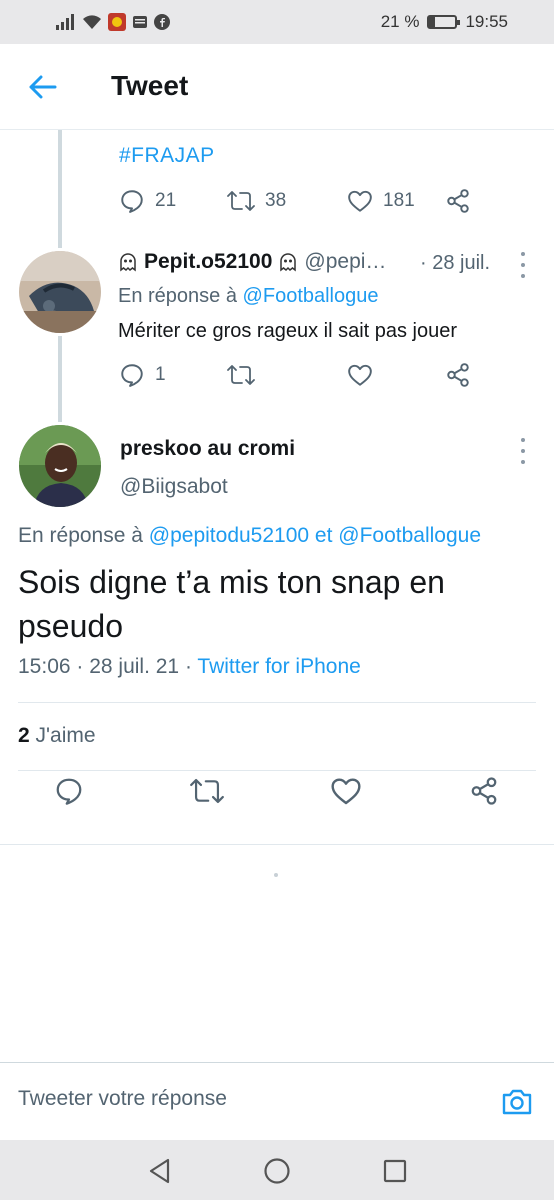 Image resolution: width=554 pixels, height=1200 pixels. I want to click on tweet-metadata: 15:06 · 28 juil. 21 · Twitter for iPhone, so click(189, 667).